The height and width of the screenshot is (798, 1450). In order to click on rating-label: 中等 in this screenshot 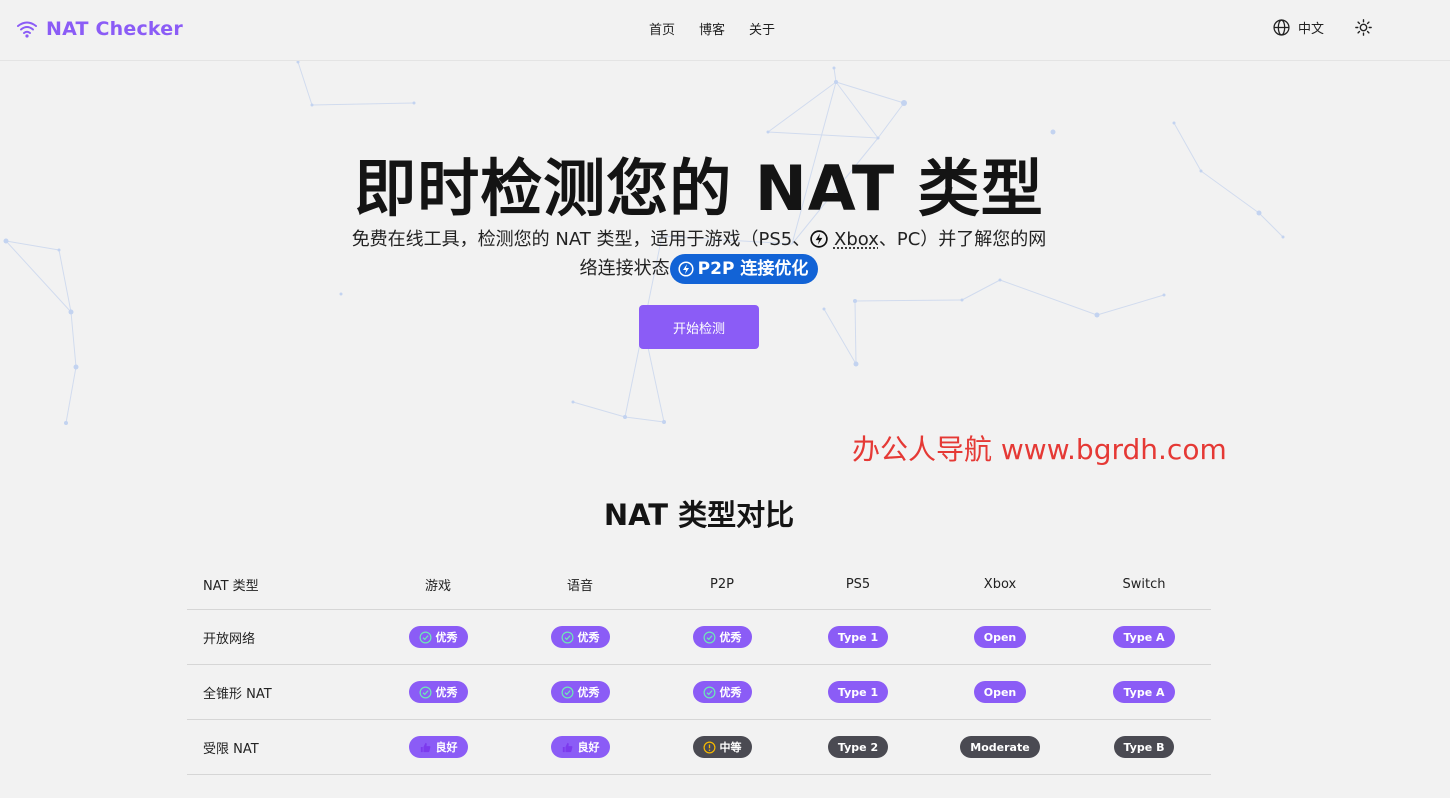, I will do `click(730, 747)`.